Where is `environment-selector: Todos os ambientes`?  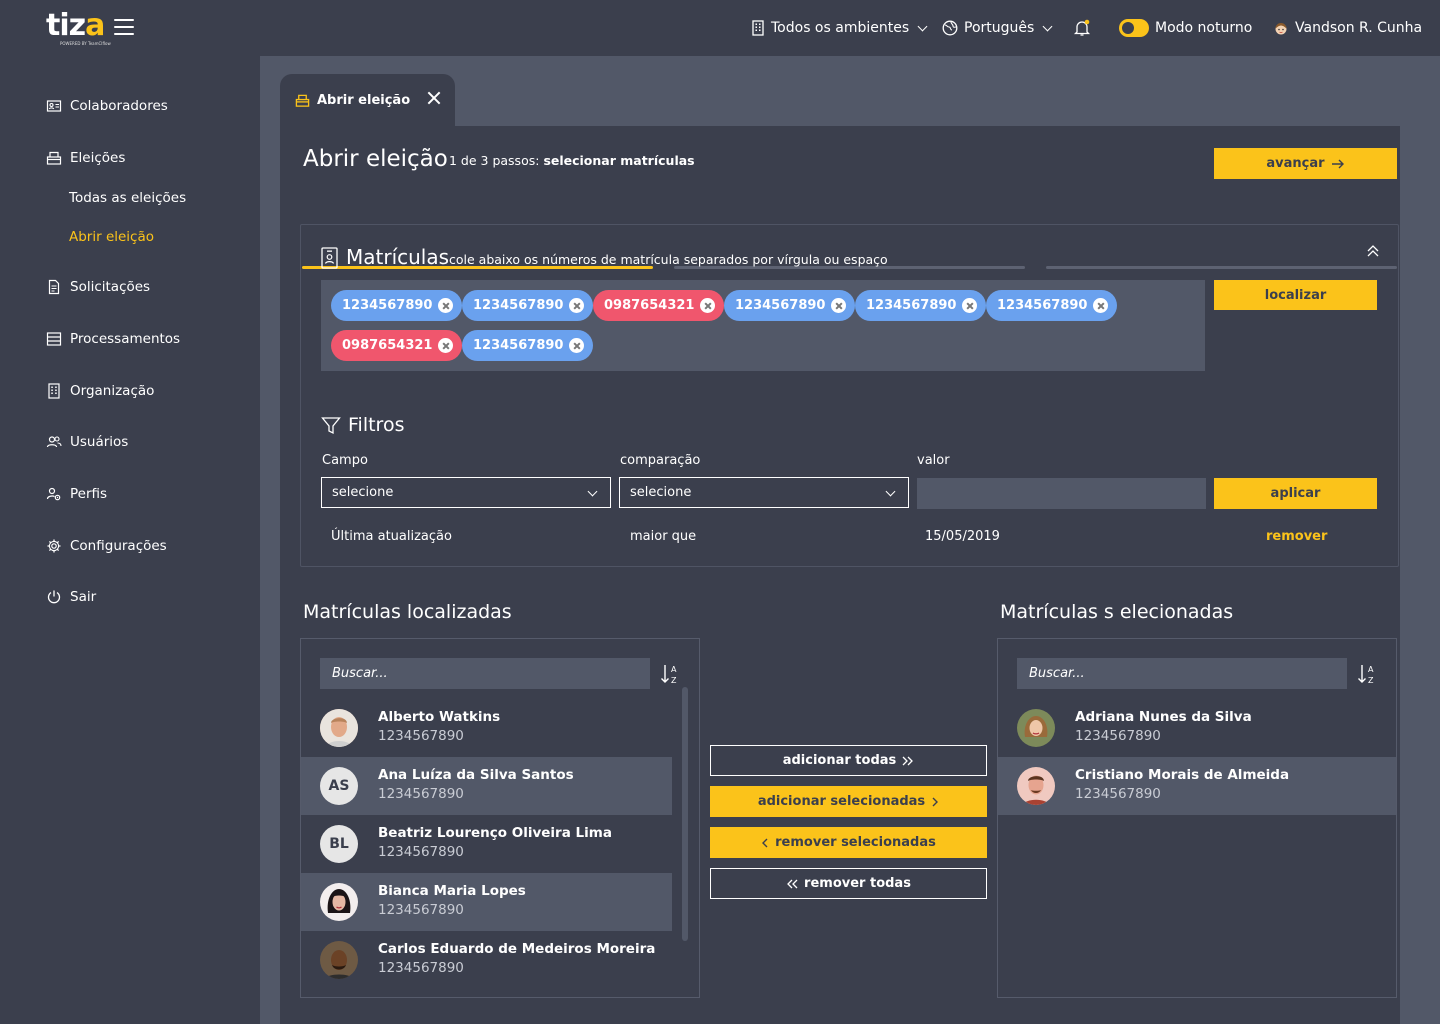 environment-selector: Todos os ambientes is located at coordinates (839, 28).